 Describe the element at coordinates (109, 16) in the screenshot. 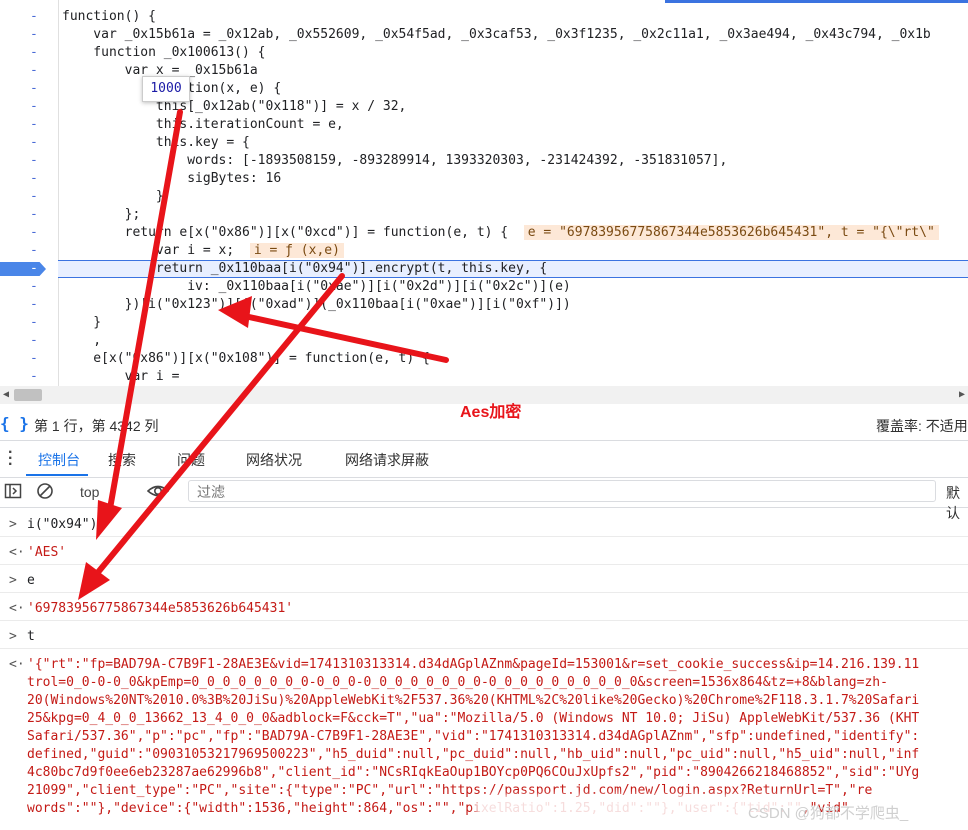

I see `code-line: function() {` at that location.